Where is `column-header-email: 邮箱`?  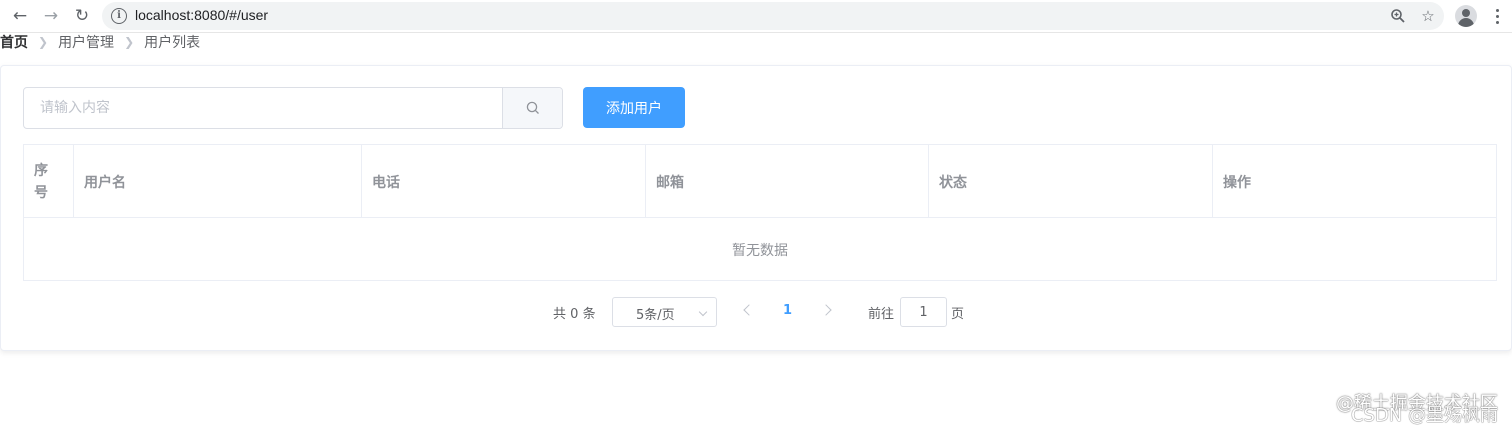
column-header-email: 邮箱 is located at coordinates (787, 181).